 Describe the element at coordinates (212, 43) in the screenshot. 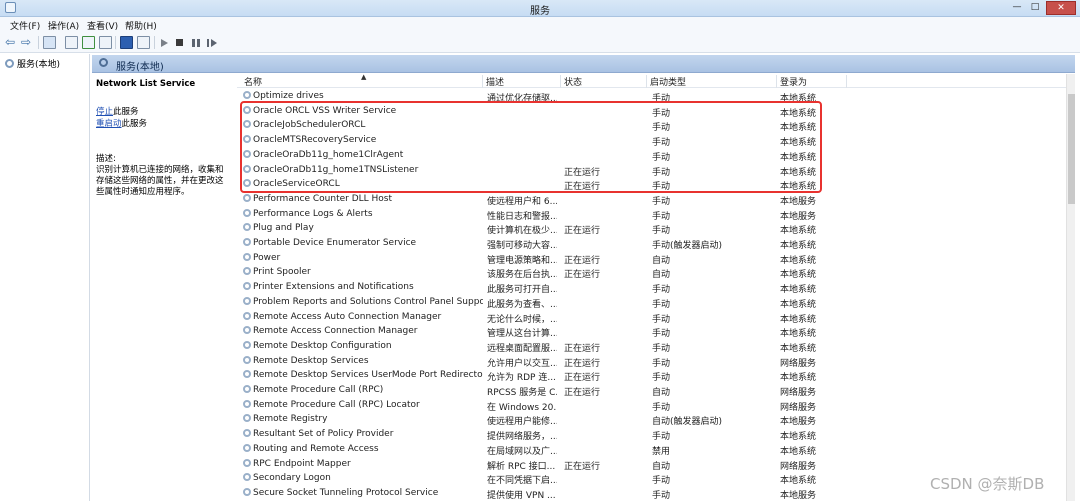

I see `restart-service-icon` at that location.